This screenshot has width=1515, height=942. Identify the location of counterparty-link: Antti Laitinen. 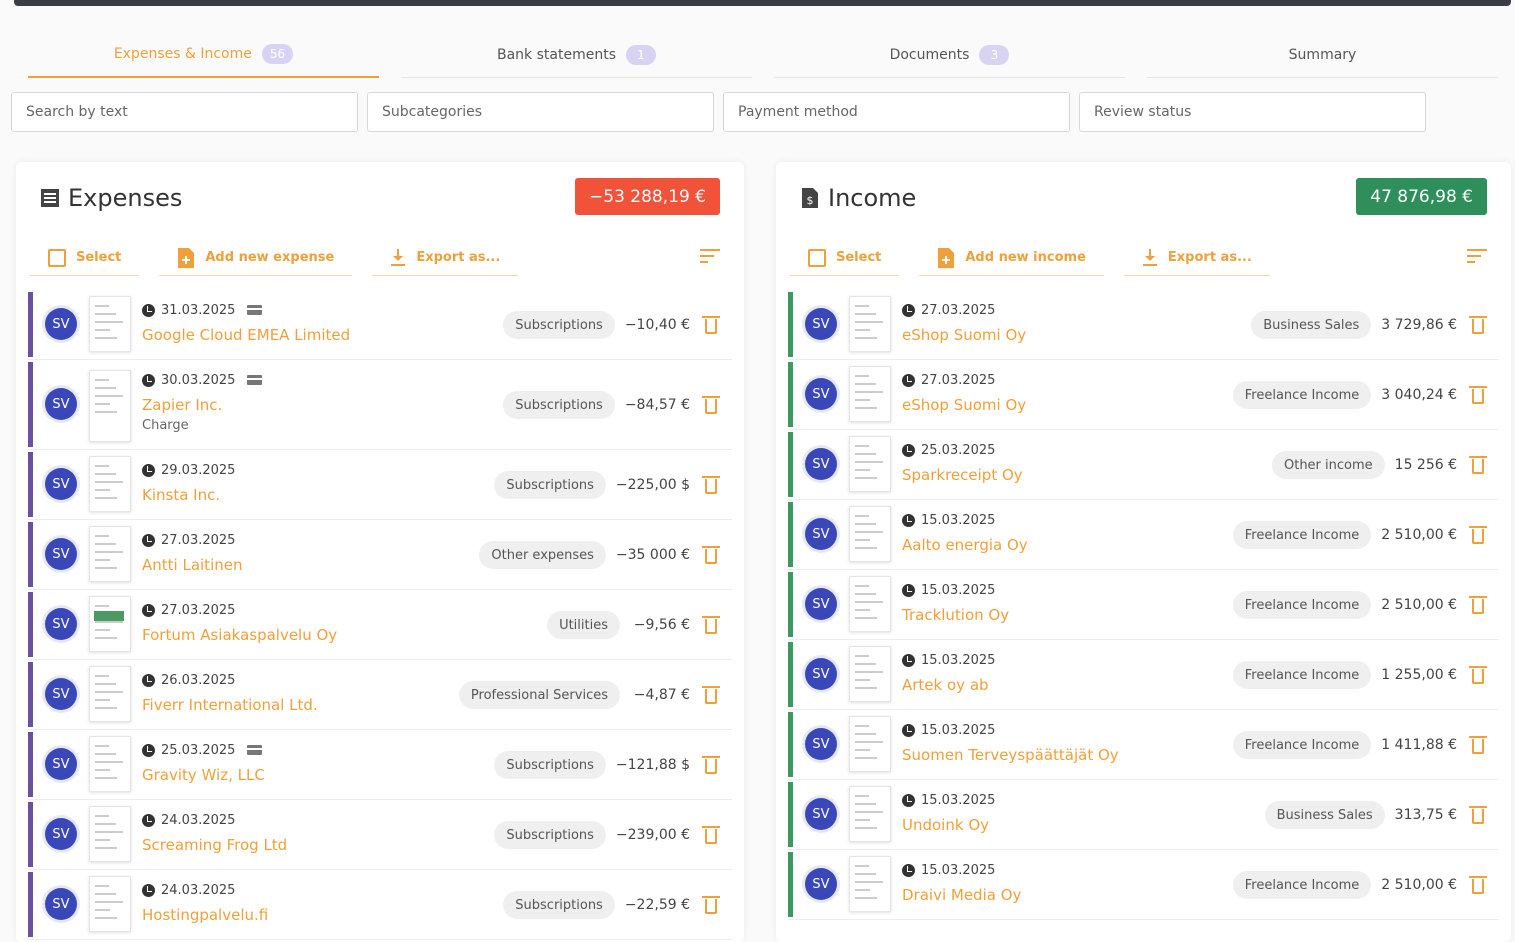
(192, 565).